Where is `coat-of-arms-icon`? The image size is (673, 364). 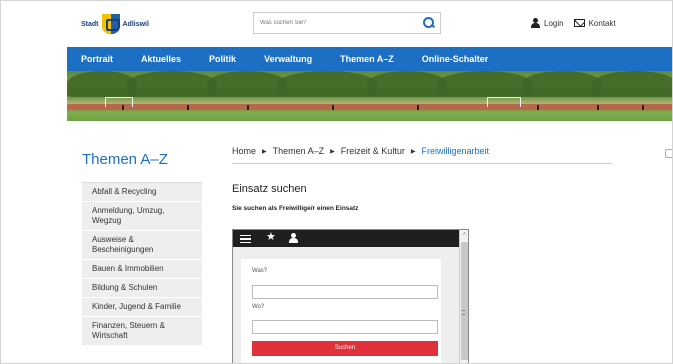
coat-of-arms-icon is located at coordinates (110, 24).